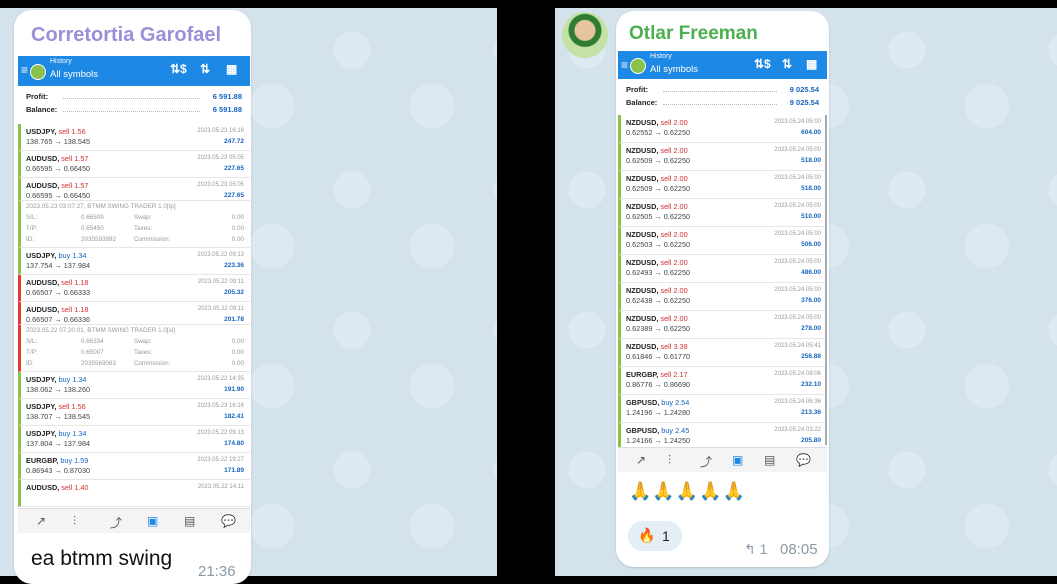  I want to click on symbol-name: NZDUSD,, so click(642, 290).